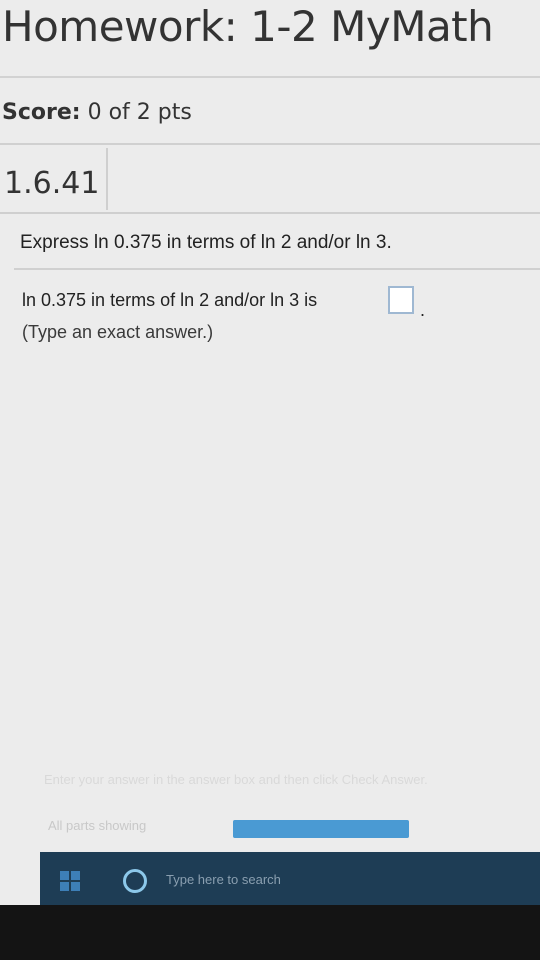 The image size is (540, 960). I want to click on score-display: Score: 0 of 2 pts, so click(97, 112).